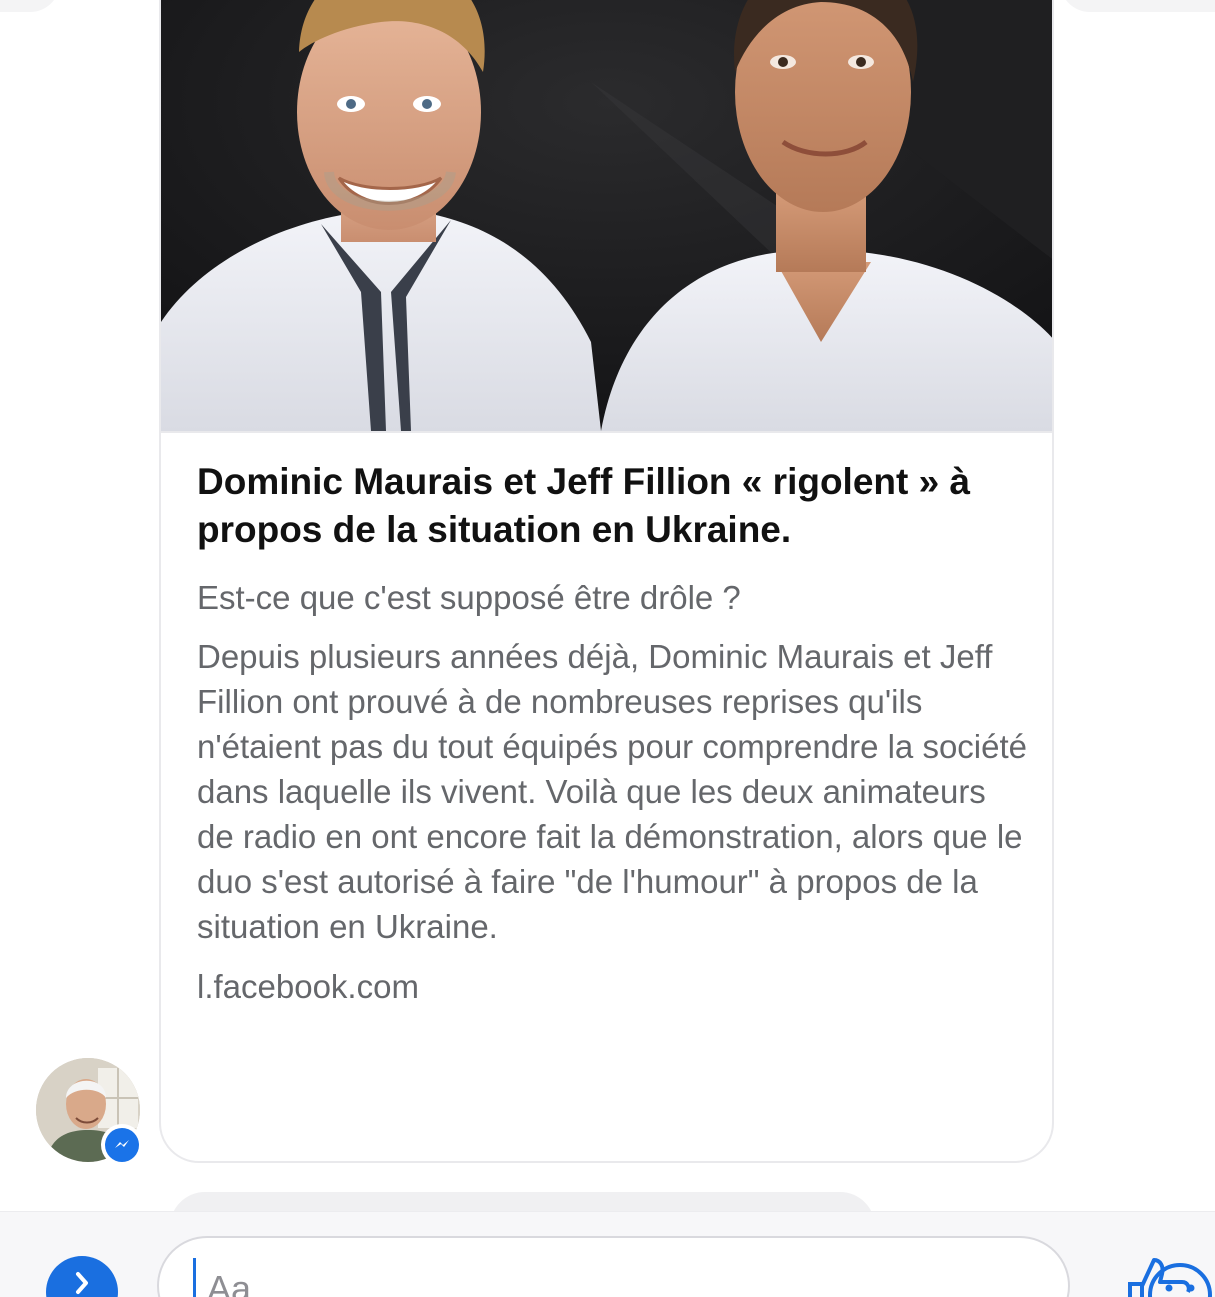 The width and height of the screenshot is (1215, 1297). I want to click on previous-message-bubble-right, so click(1137, 6).